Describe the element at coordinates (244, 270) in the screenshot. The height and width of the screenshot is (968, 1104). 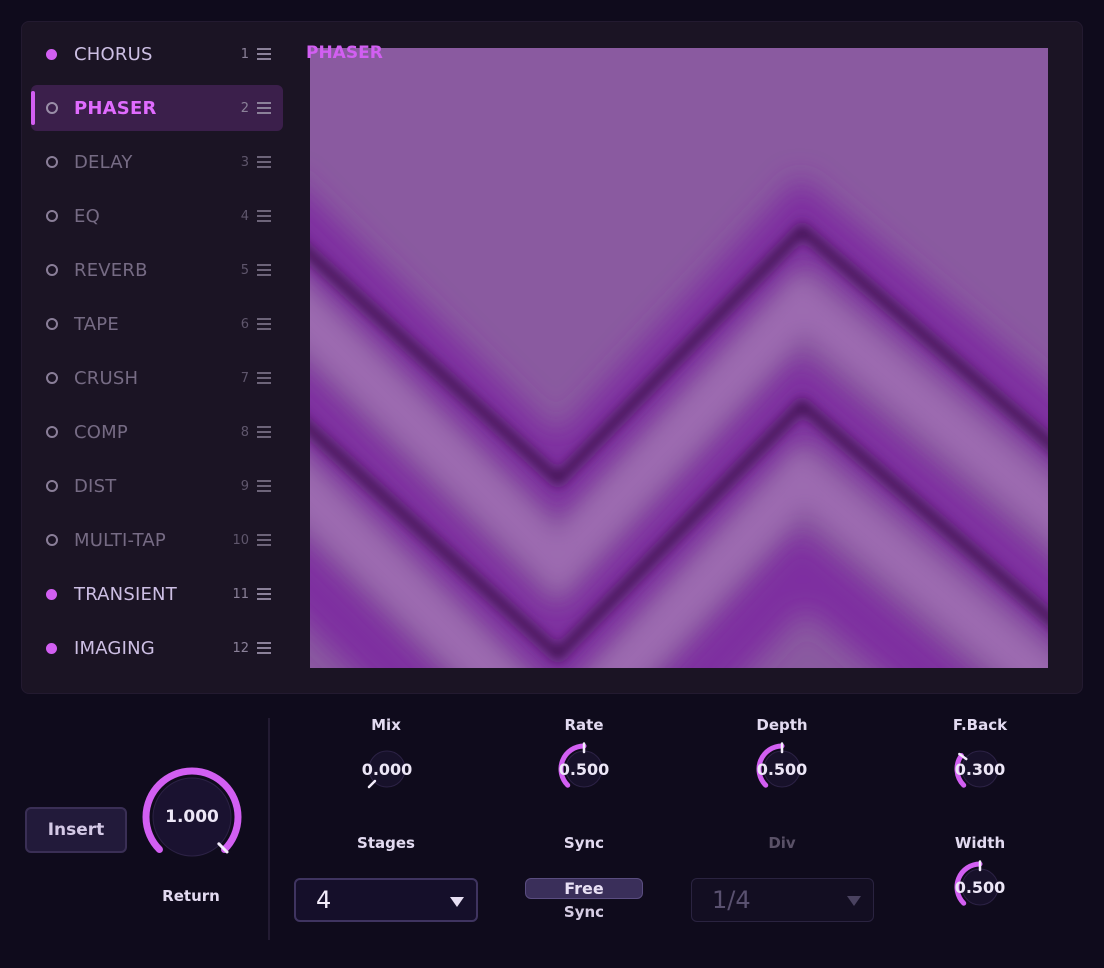
I see `effect-index: 5` at that location.